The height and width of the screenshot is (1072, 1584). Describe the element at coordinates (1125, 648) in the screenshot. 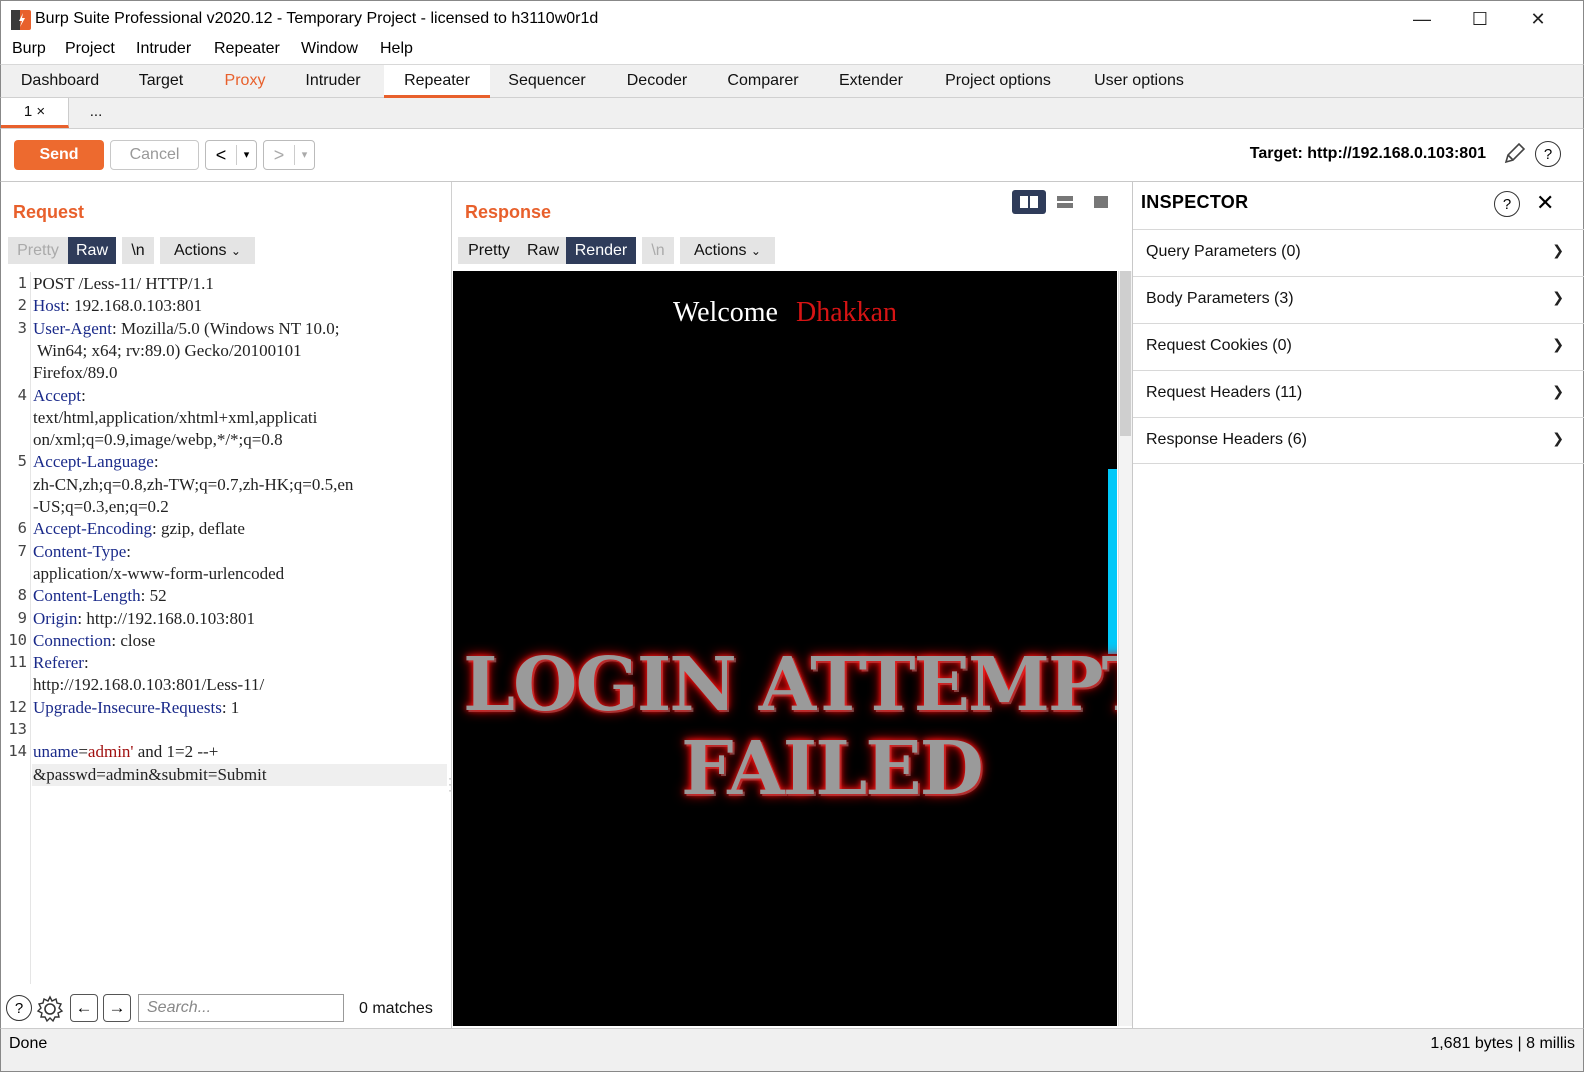

I see `response-scrollbar` at that location.